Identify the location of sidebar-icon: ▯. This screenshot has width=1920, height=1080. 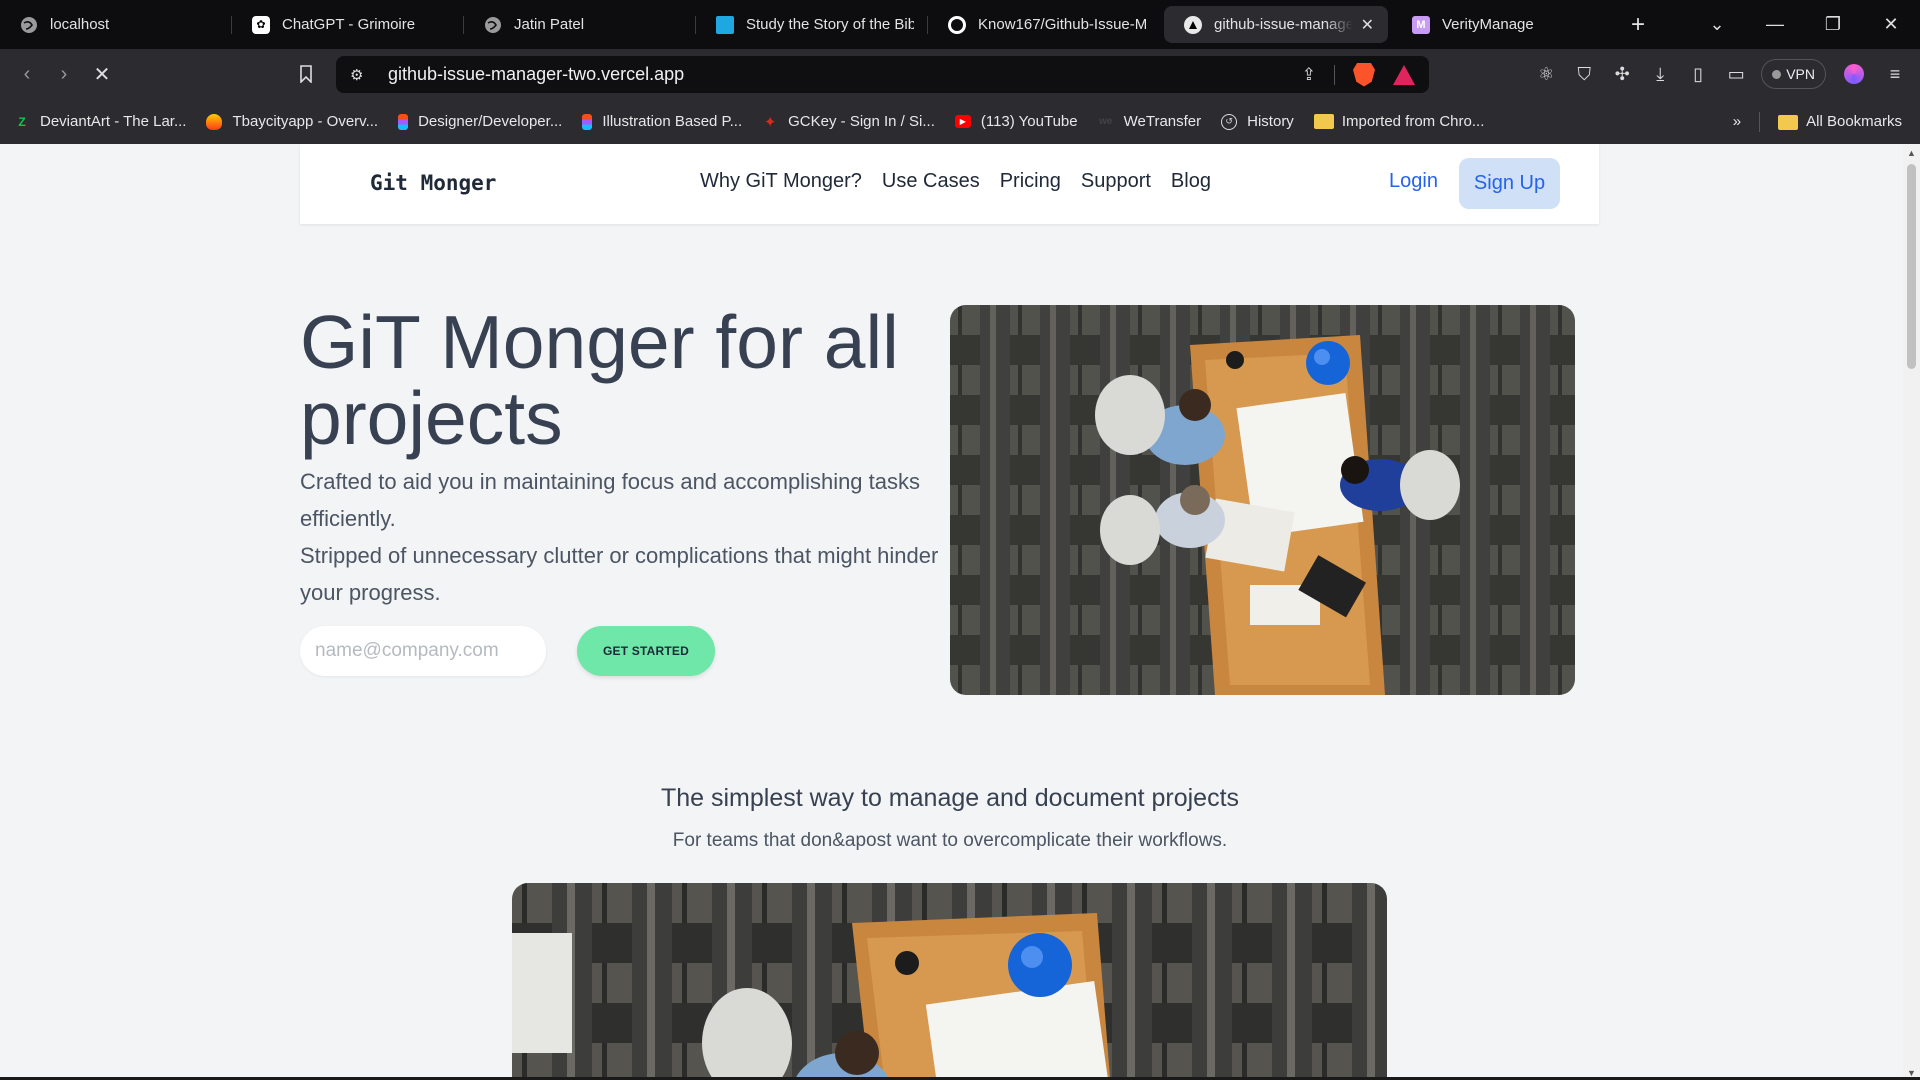
(1698, 74).